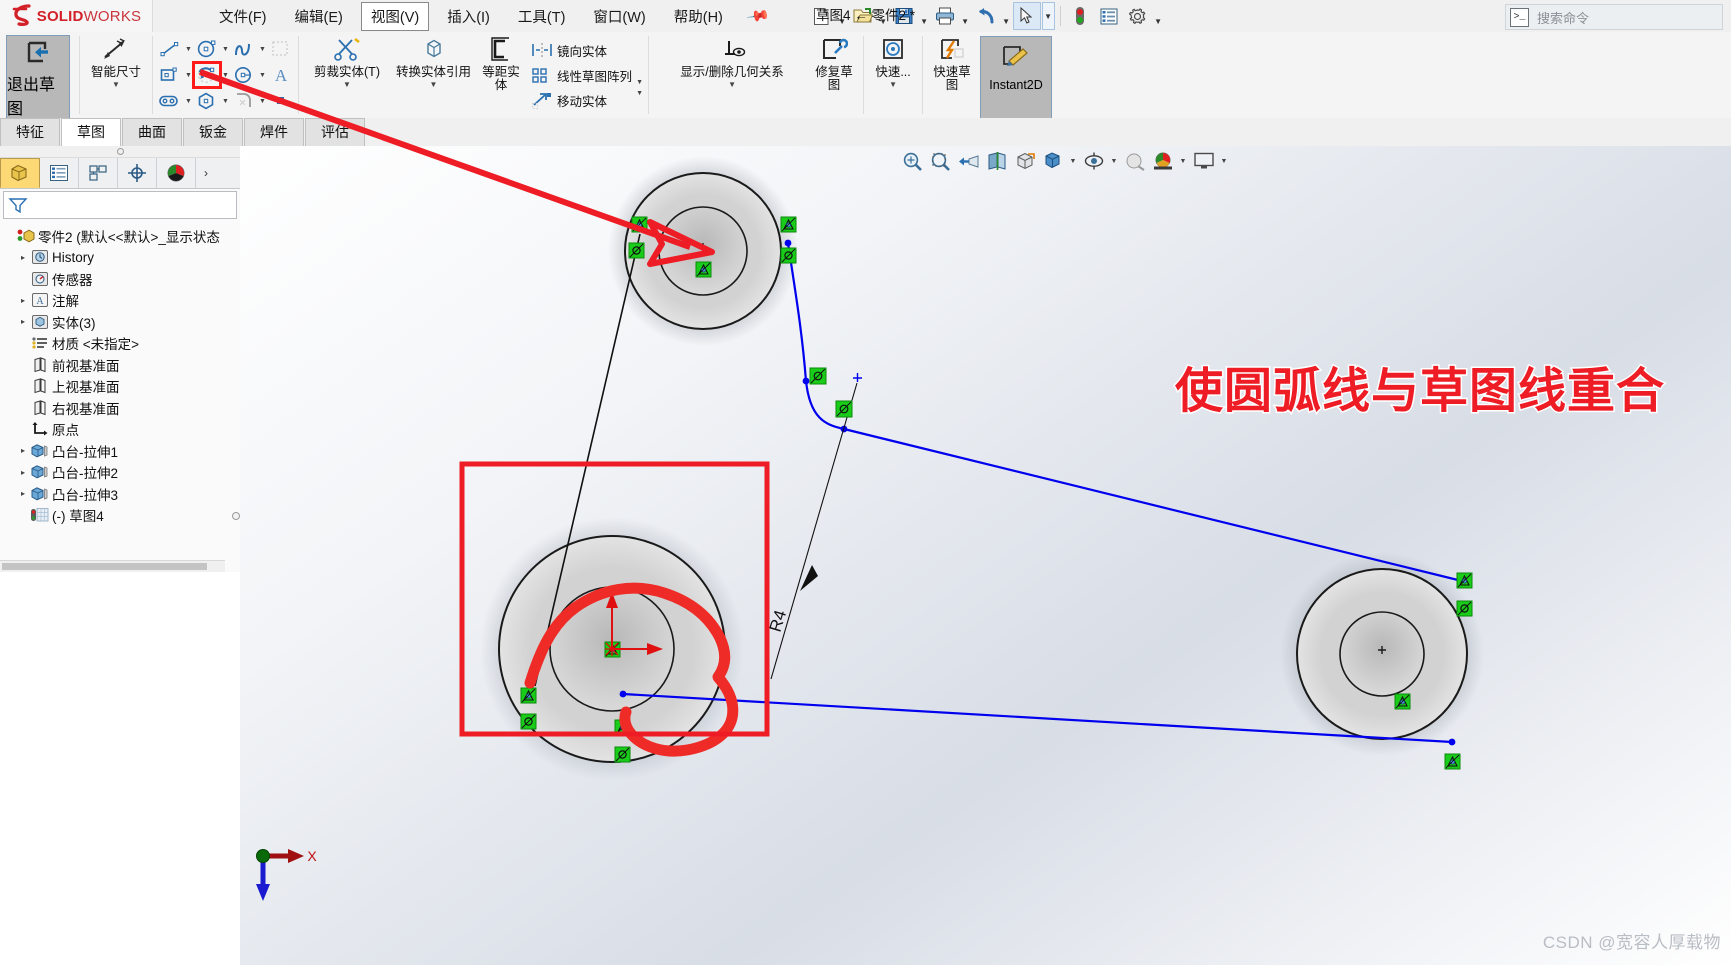 The image size is (1731, 965). I want to click on tree-horizontal-scrollbar, so click(112, 566).